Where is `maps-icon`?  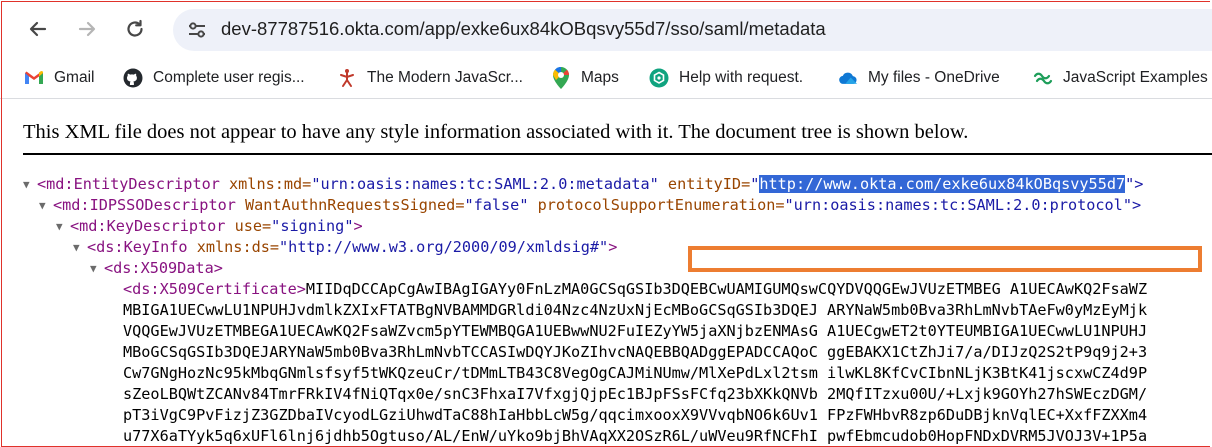
maps-icon is located at coordinates (561, 78).